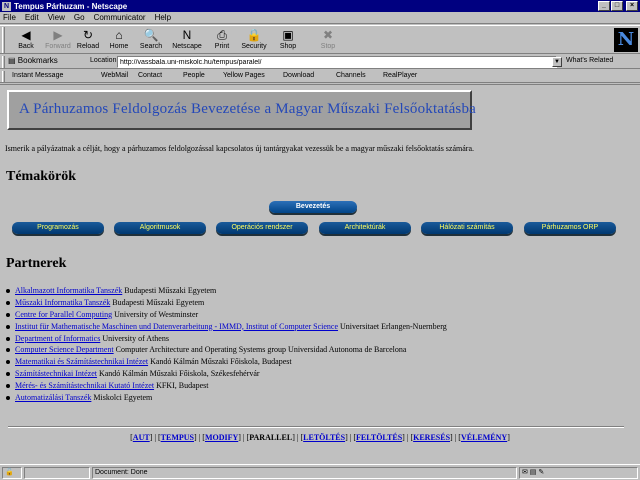 Image resolution: width=640 pixels, height=480 pixels. What do you see at coordinates (163, 17) in the screenshot?
I see `menu-help: Help` at bounding box center [163, 17].